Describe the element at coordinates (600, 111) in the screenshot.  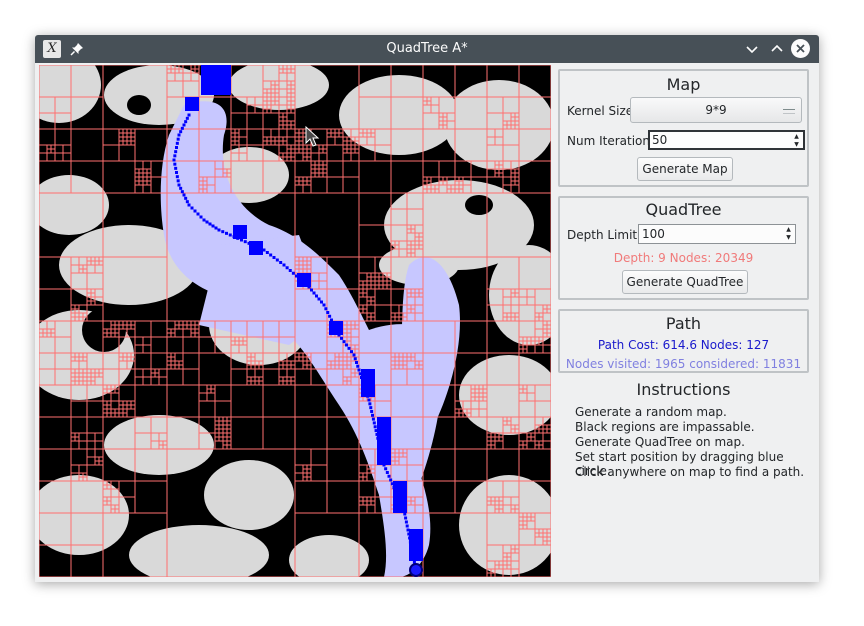
I see `kernel-size-label: Kernel Size` at that location.